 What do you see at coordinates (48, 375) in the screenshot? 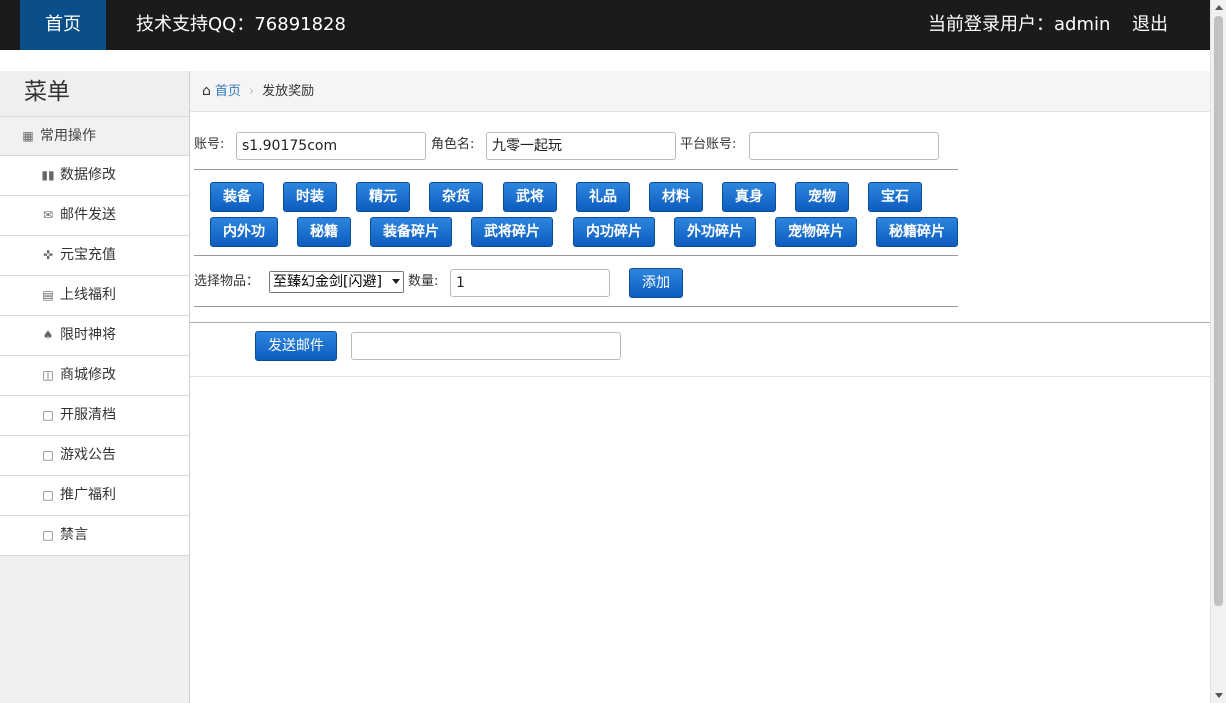
I see `folder-open-icon: ◫` at bounding box center [48, 375].